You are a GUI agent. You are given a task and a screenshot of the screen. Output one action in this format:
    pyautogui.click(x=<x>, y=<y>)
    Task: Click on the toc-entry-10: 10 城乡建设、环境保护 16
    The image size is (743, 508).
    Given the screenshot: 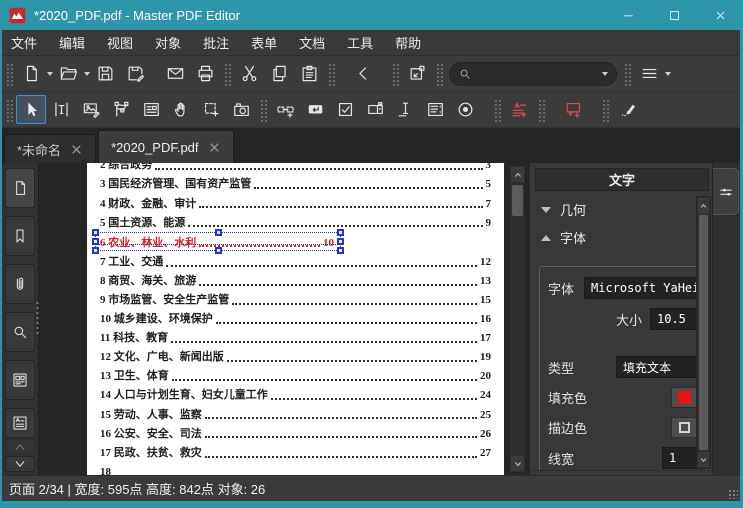 What is the action you would take?
    pyautogui.click(x=295, y=317)
    